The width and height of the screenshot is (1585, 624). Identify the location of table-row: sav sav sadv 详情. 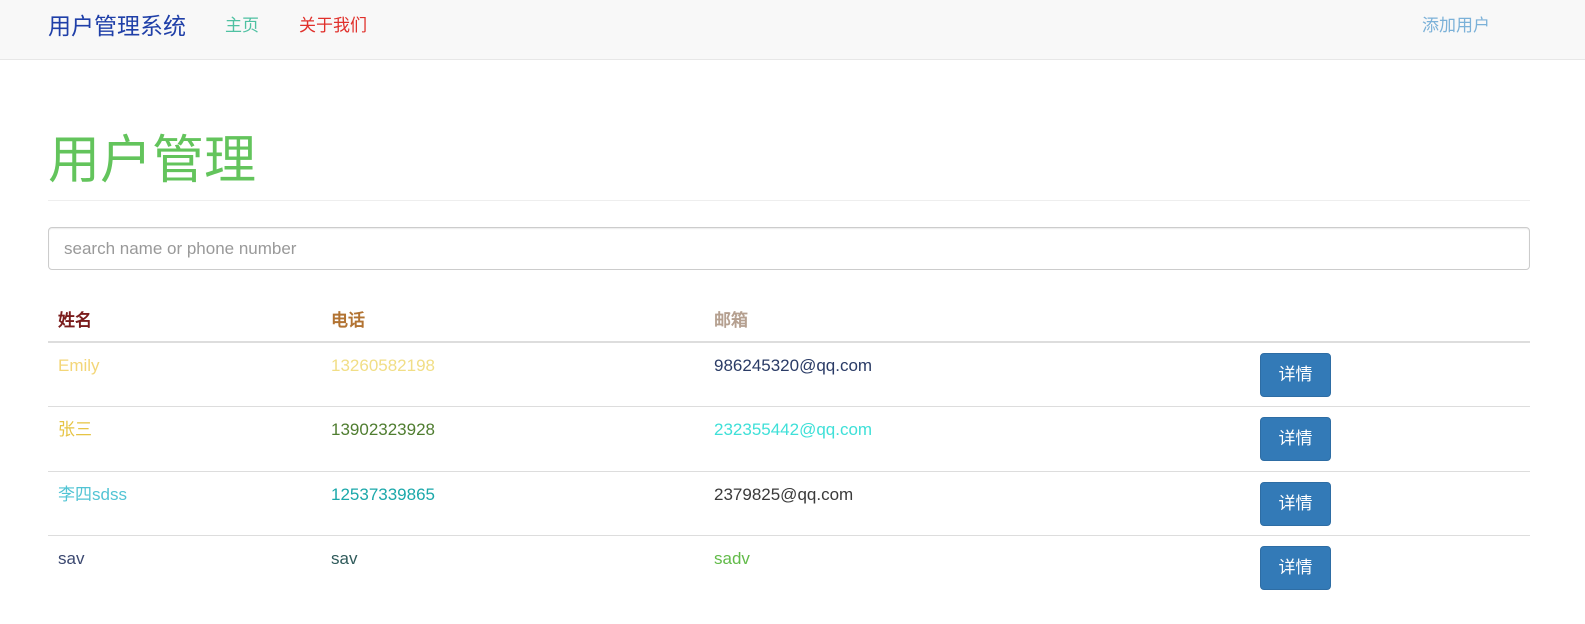
(789, 568).